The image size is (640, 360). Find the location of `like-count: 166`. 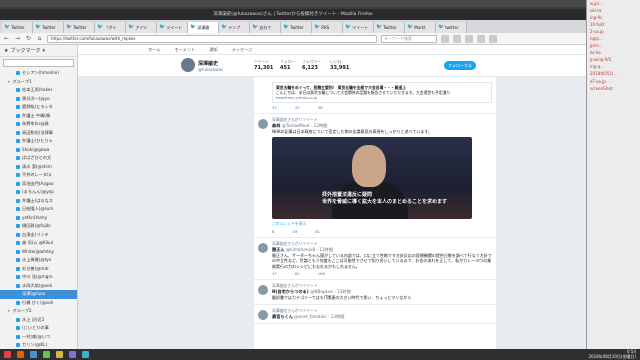

like-count: 166 is located at coordinates (321, 273).